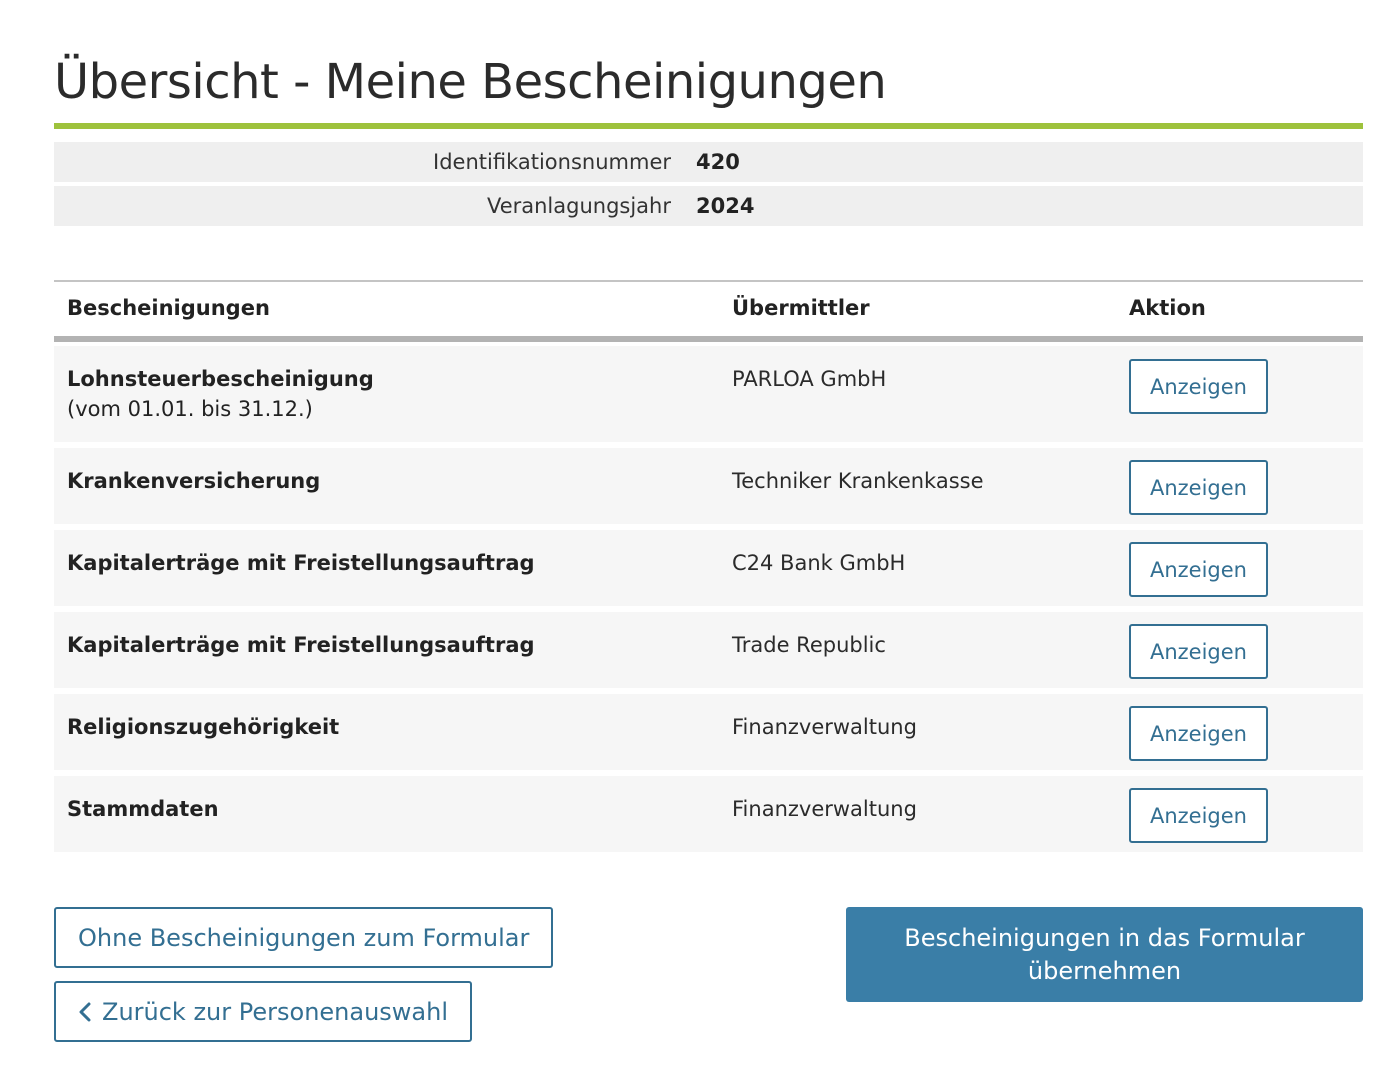 This screenshot has width=1400, height=1079. I want to click on certificate-cell: Stammdaten, so click(143, 809).